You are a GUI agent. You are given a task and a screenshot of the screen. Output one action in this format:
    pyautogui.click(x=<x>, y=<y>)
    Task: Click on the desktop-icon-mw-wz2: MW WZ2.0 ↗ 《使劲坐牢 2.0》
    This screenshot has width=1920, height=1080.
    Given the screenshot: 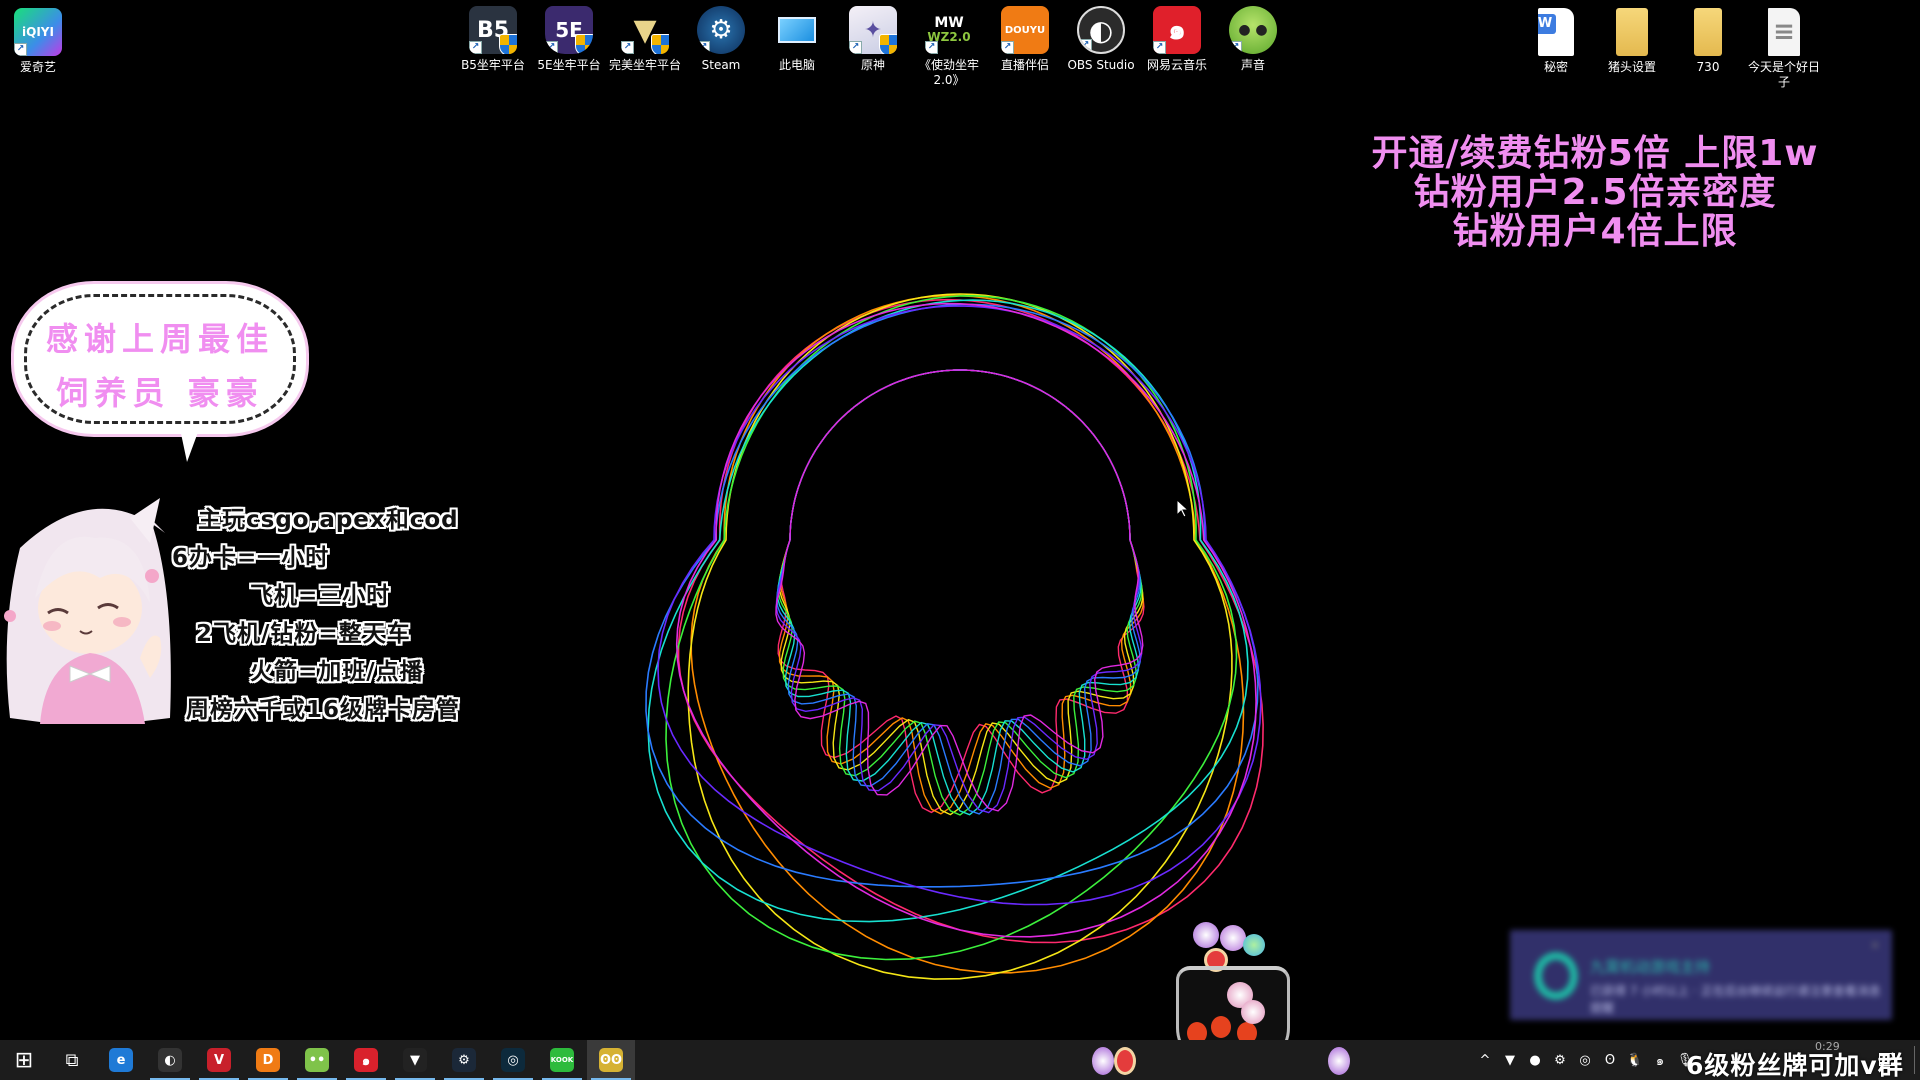 What is the action you would take?
    pyautogui.click(x=949, y=44)
    